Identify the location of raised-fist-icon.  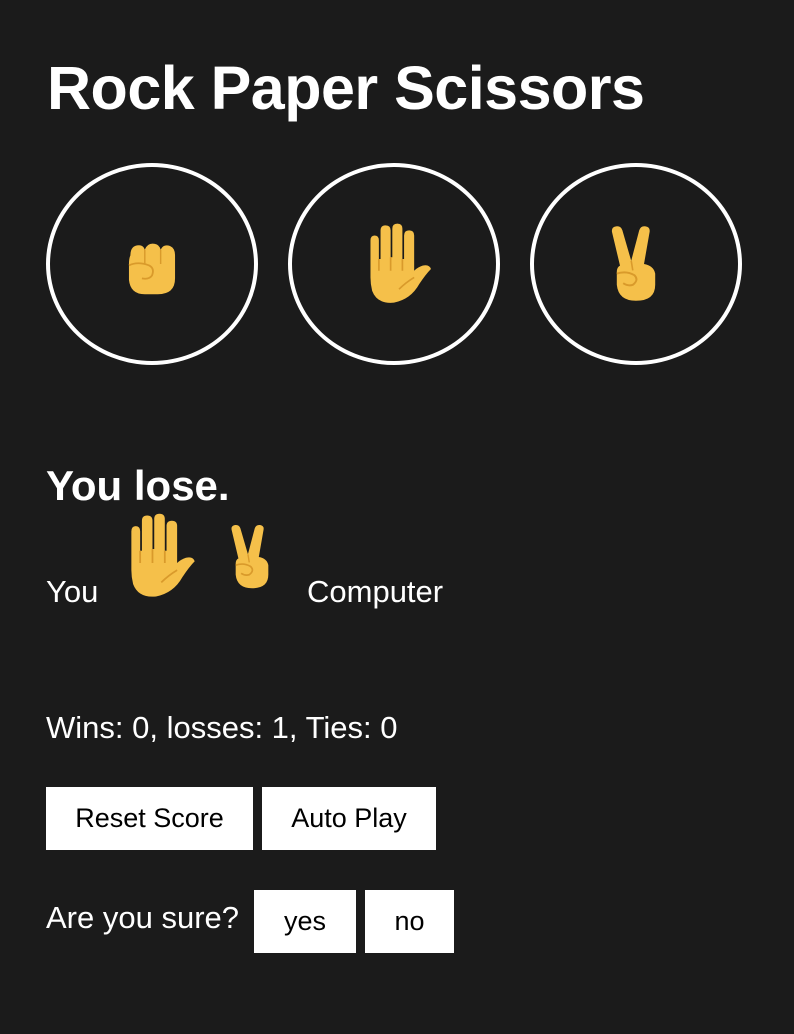
(152, 264).